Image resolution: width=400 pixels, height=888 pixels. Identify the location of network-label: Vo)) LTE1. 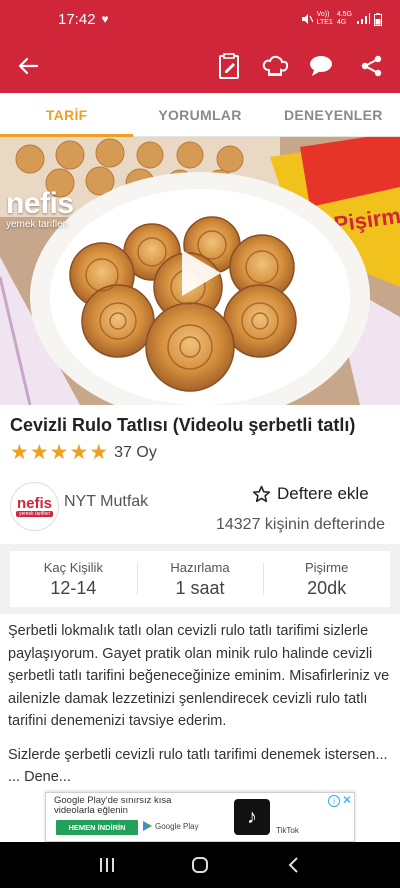
(325, 19).